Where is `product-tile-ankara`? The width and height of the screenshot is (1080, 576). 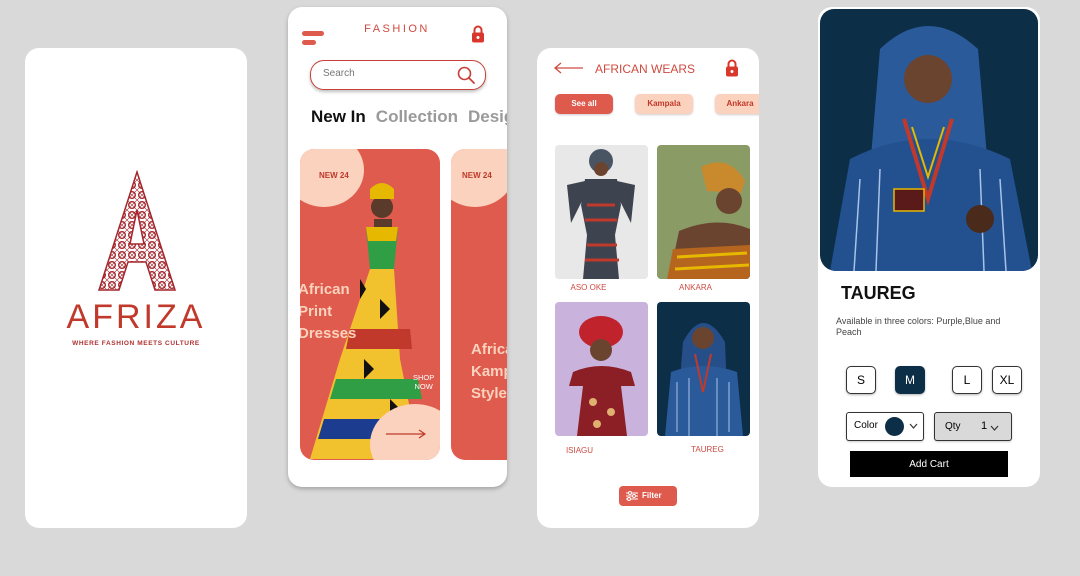
product-tile-ankara is located at coordinates (703, 212).